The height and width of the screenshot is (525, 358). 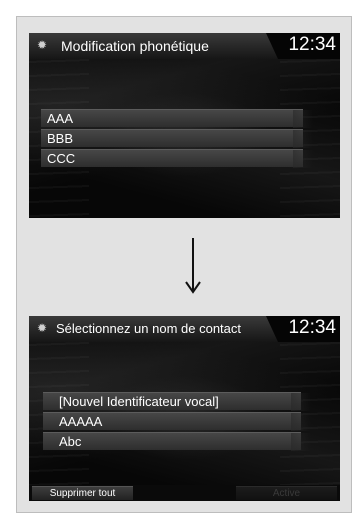 I want to click on list-item-new-voice-tag: [Nouvel Identificateur vocal], so click(x=177, y=401).